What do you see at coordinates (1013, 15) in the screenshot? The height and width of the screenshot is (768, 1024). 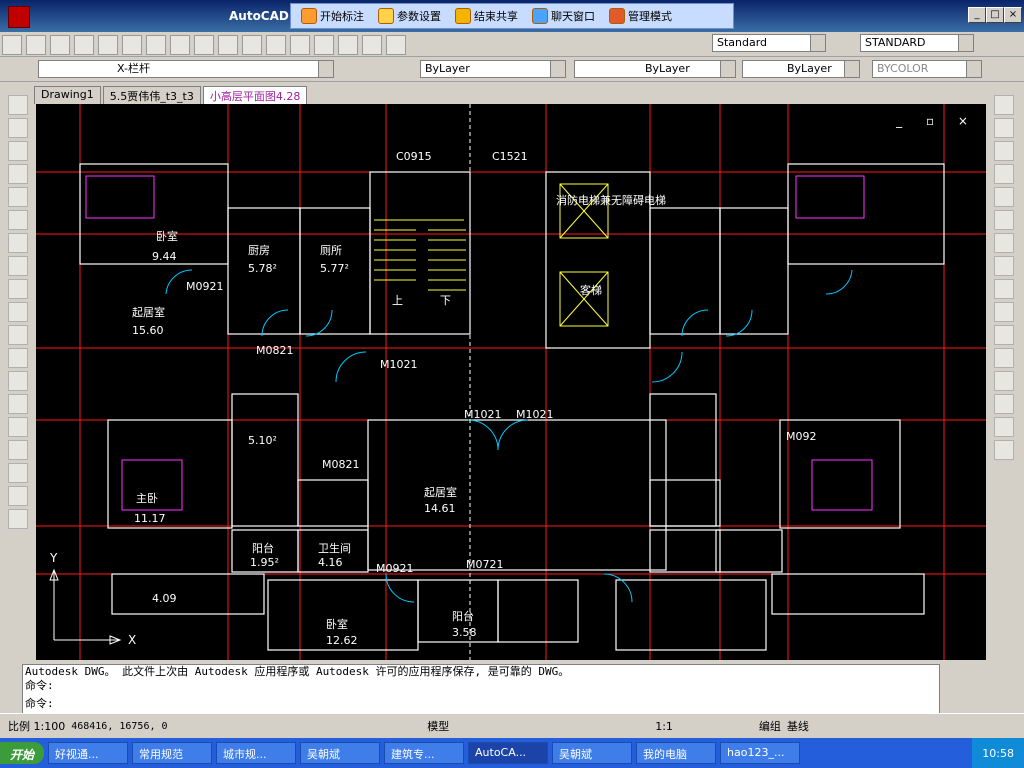 I see `close-button: ×` at bounding box center [1013, 15].